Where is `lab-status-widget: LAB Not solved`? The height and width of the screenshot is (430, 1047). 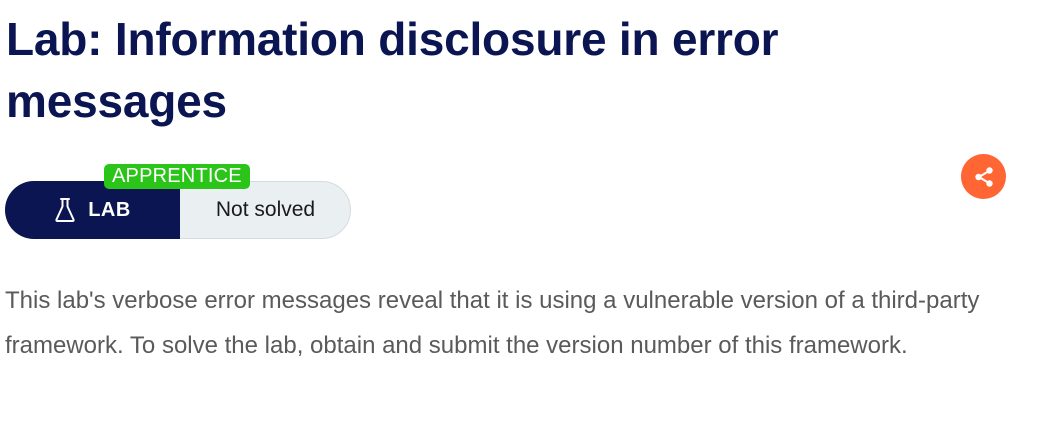
lab-status-widget: LAB Not solved is located at coordinates (178, 210).